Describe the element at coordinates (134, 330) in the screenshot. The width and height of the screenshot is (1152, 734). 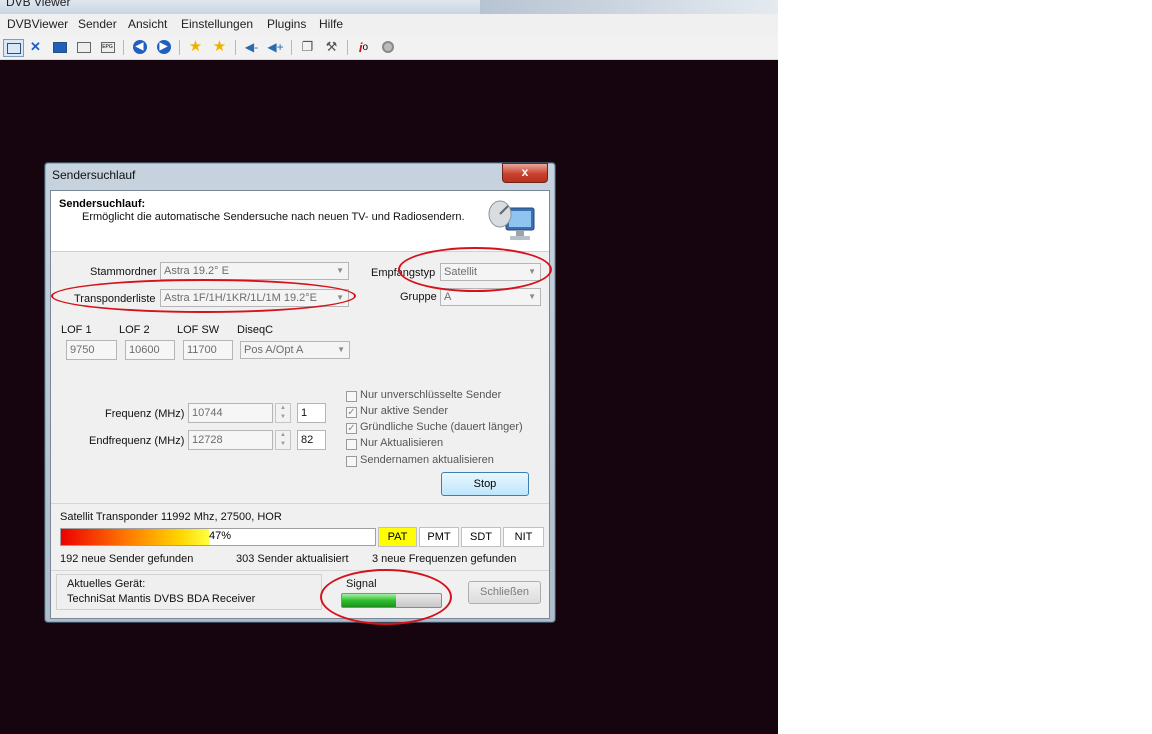
I see `lof2-label: LOF 2` at that location.